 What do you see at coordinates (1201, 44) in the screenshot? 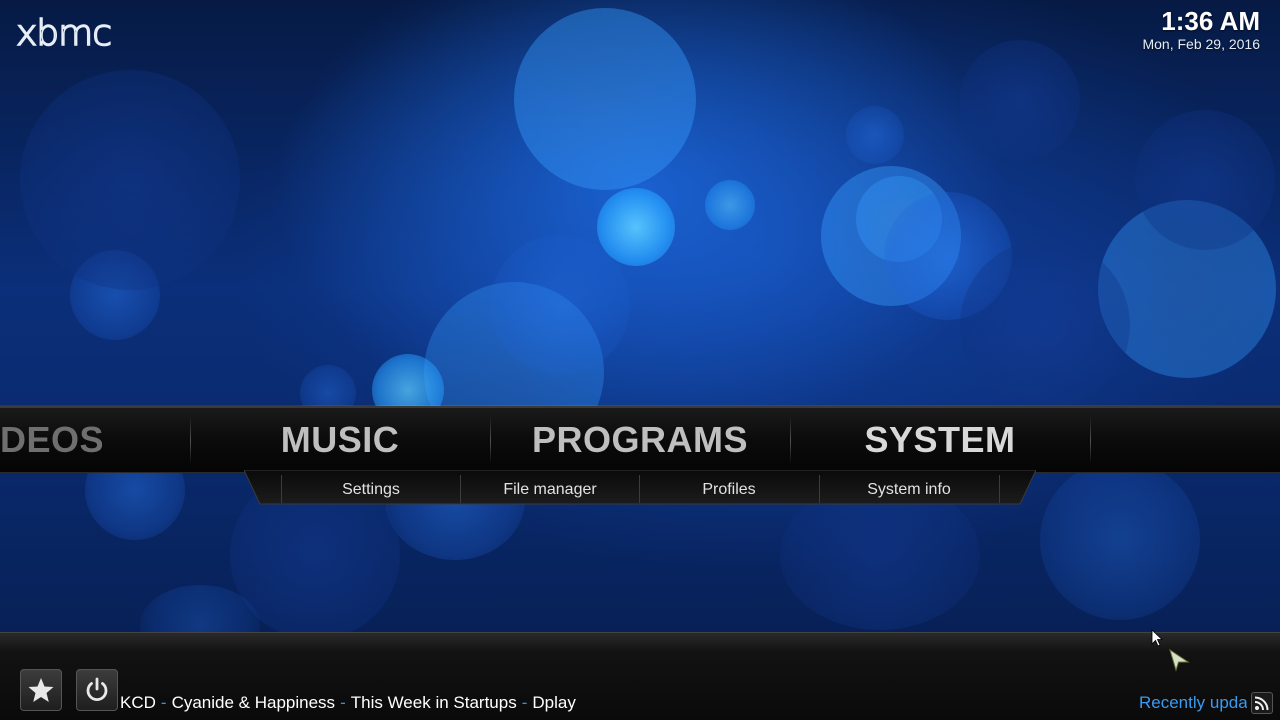
I see `clock-date: Mon, Feb 29, 2016` at bounding box center [1201, 44].